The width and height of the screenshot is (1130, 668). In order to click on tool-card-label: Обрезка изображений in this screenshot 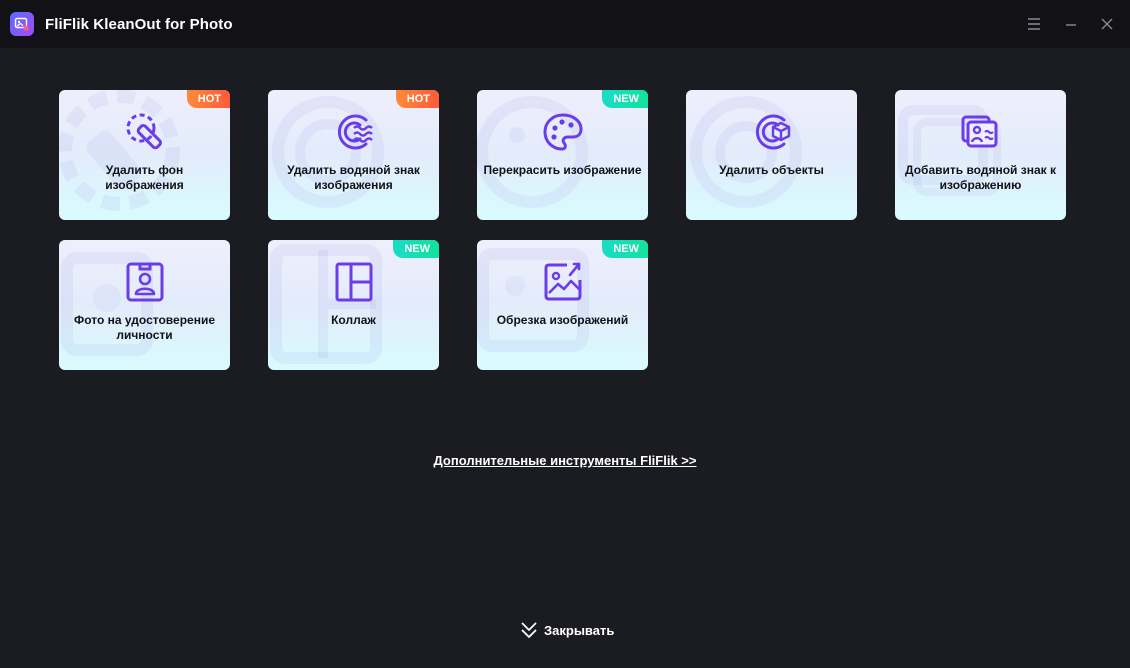, I will do `click(562, 320)`.